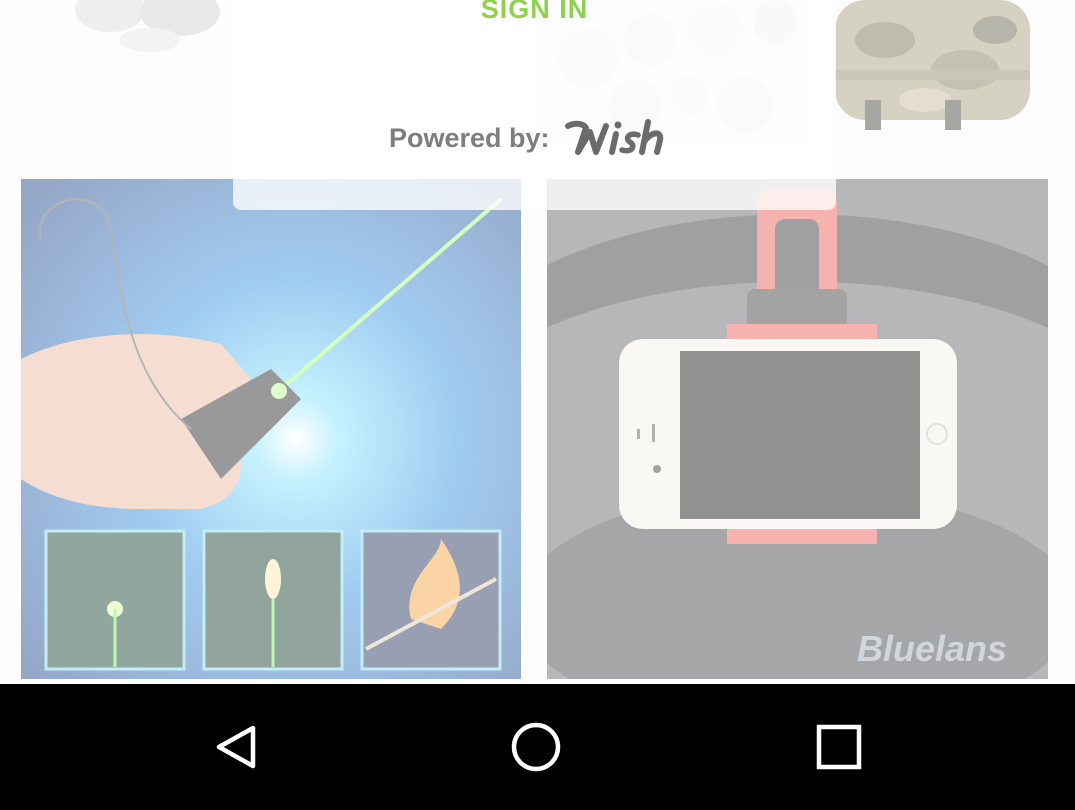 The image size is (1075, 810). I want to click on back-button, so click(235, 747).